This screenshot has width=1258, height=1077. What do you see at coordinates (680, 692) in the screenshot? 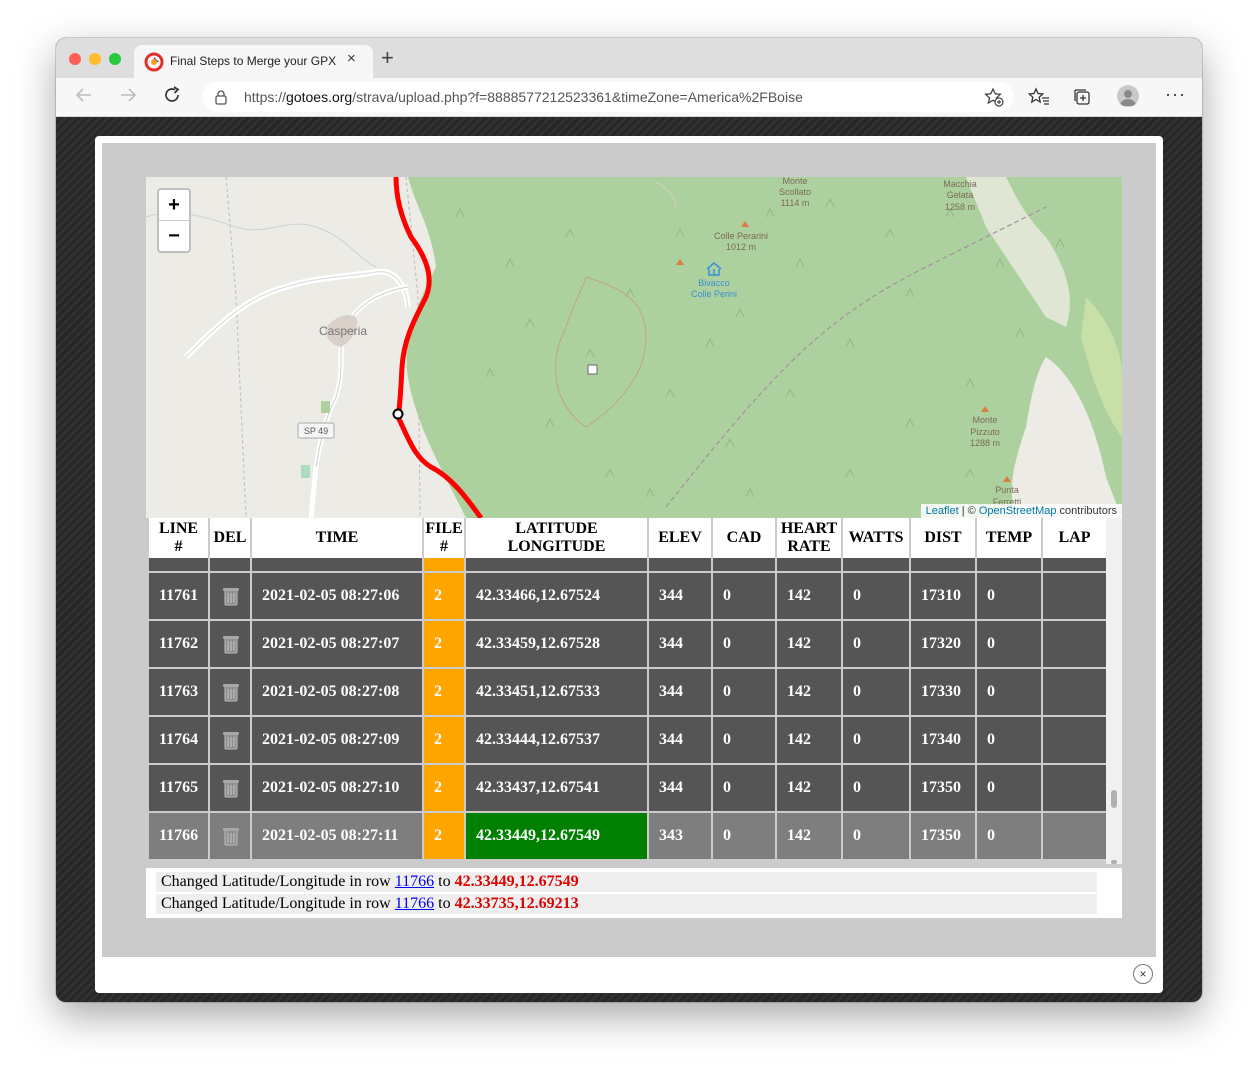
I see `cell-elev: 344` at bounding box center [680, 692].